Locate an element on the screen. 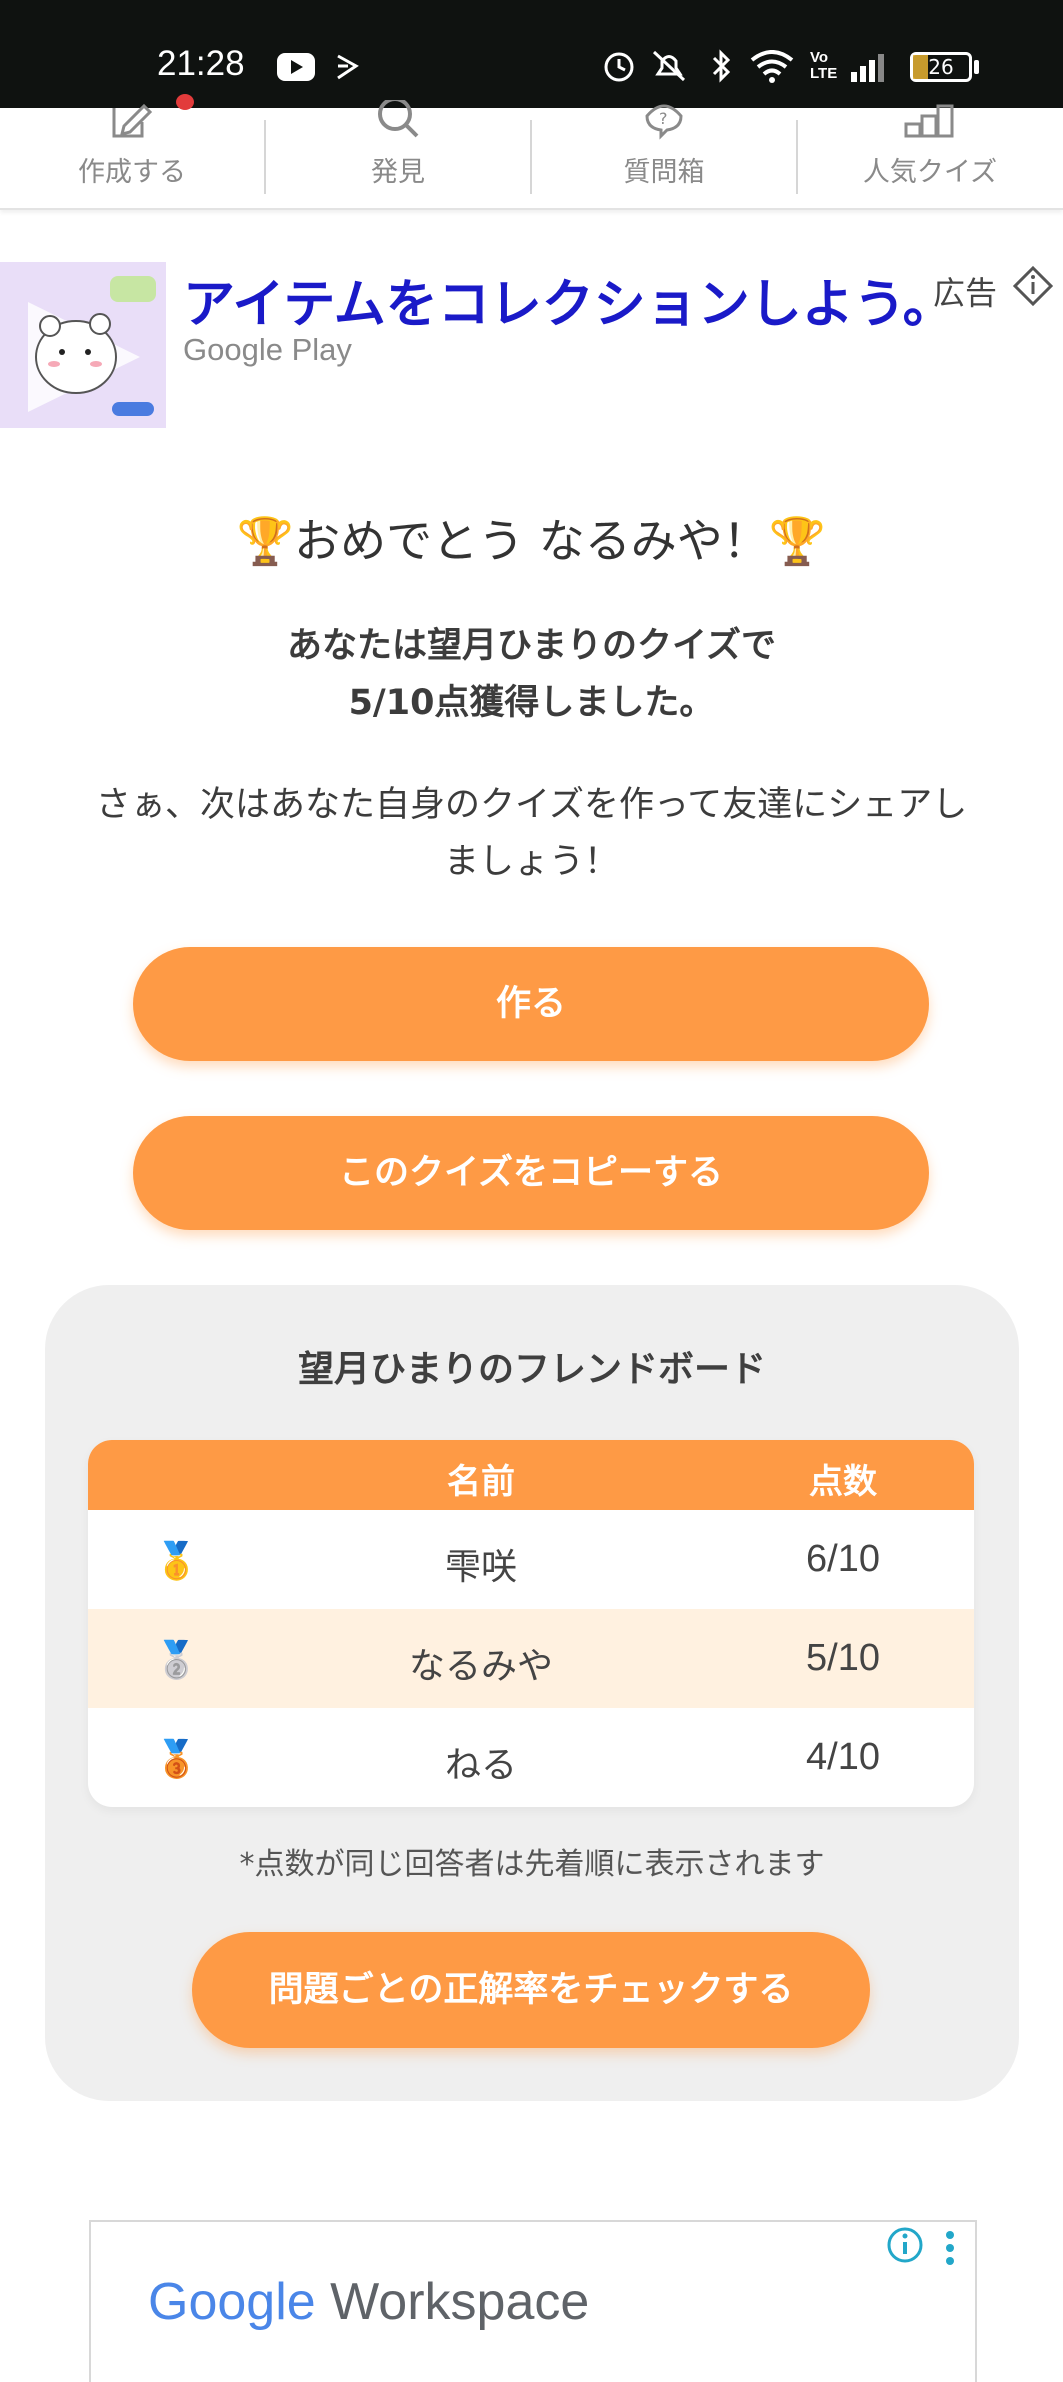 The width and height of the screenshot is (1063, 2382). column-name: 名前 is located at coordinates (481, 1482).